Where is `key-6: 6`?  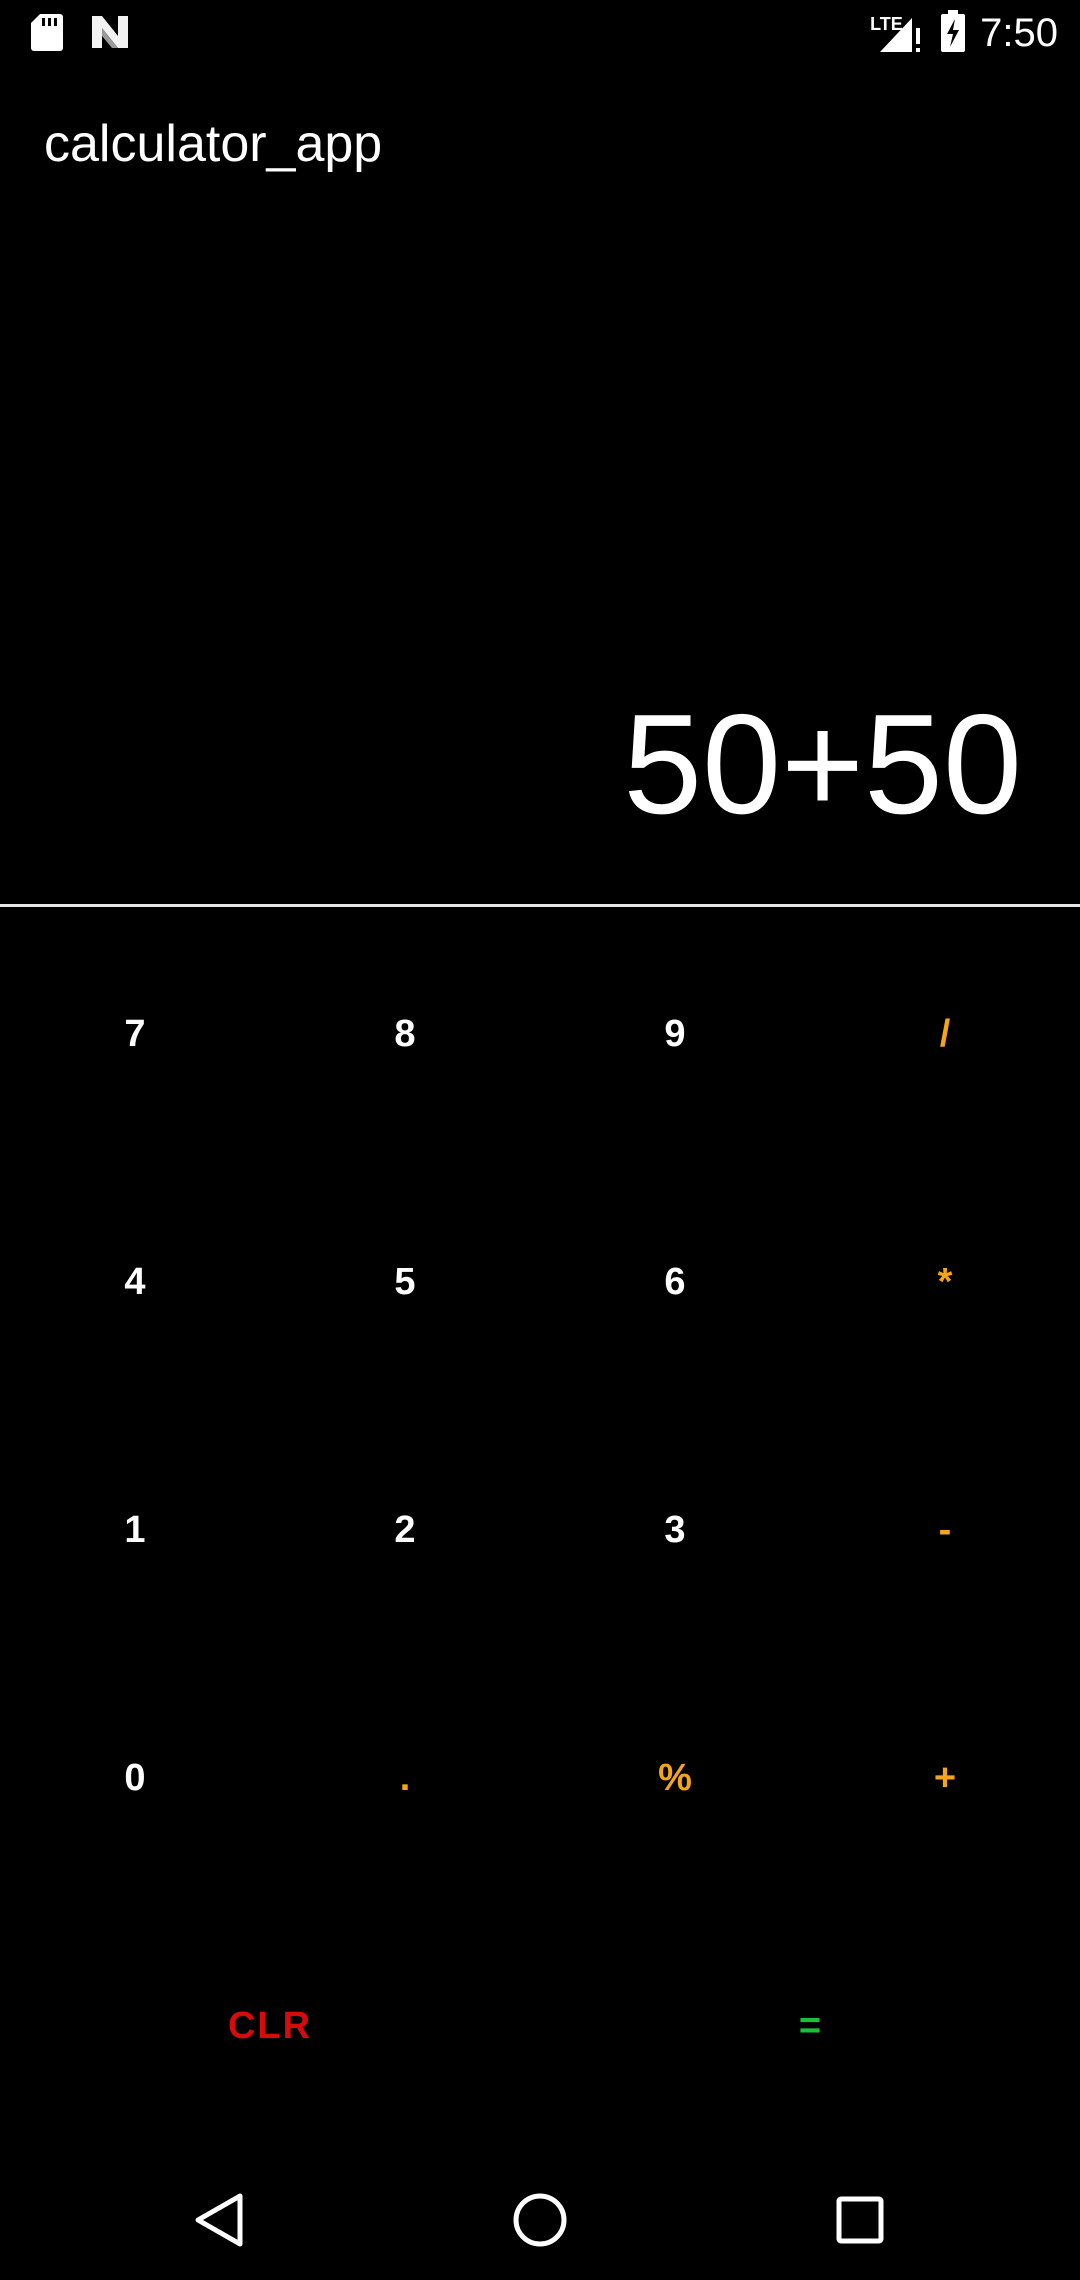
key-6: 6 is located at coordinates (675, 1282).